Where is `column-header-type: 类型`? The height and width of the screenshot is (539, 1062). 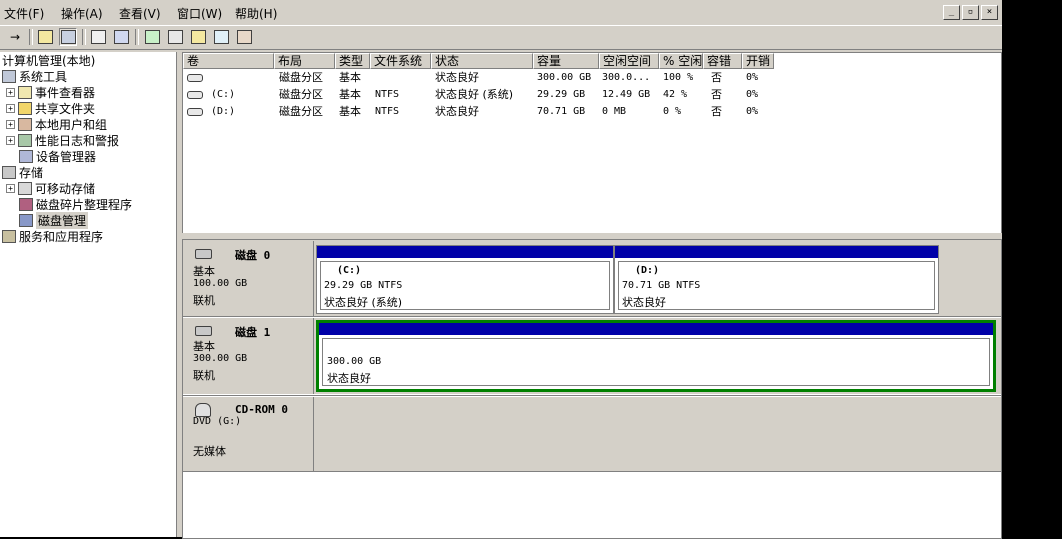 column-header-type: 类型 is located at coordinates (352, 61).